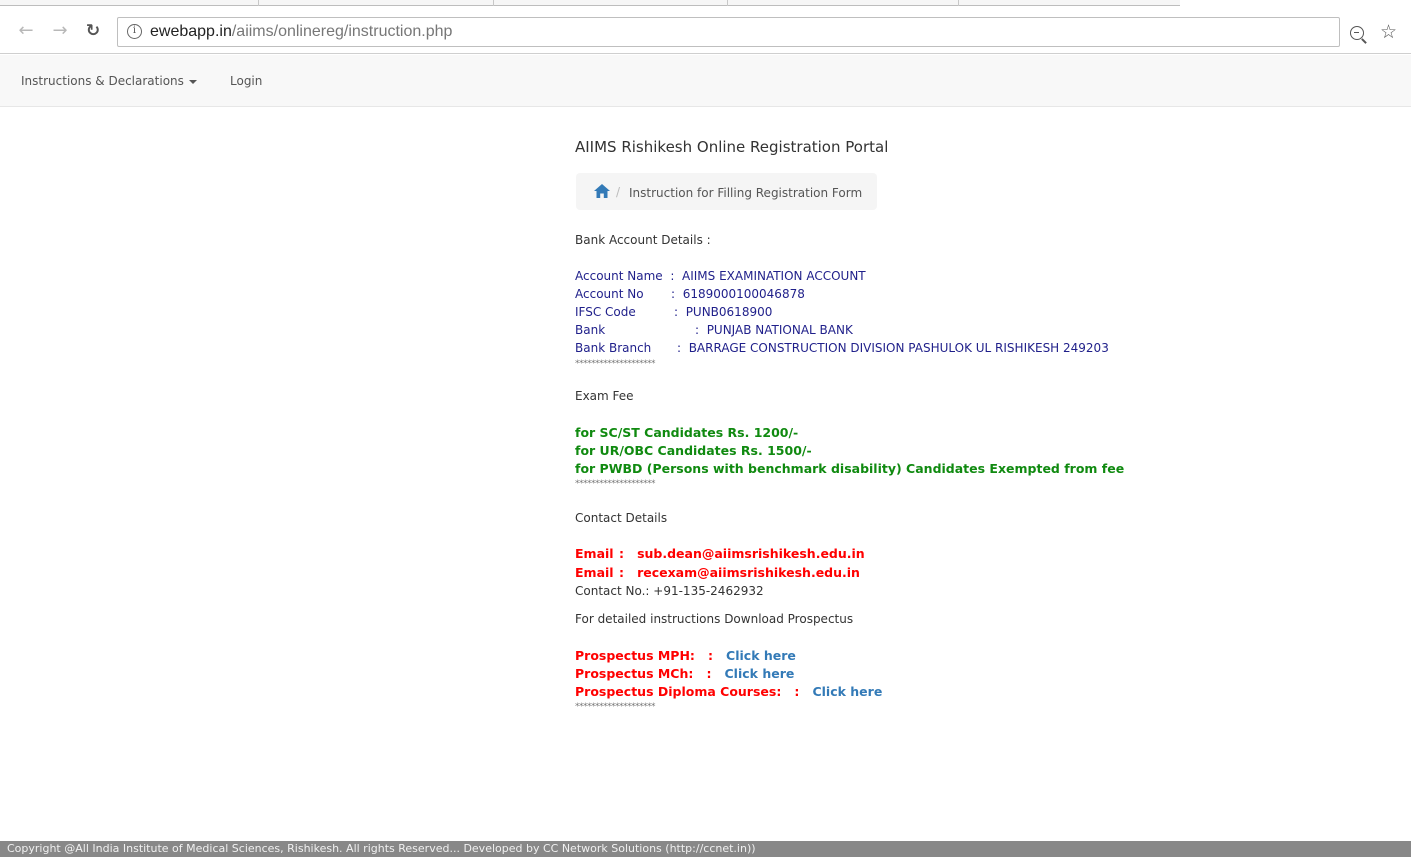 Image resolution: width=1411 pixels, height=857 pixels. I want to click on bank-label: Account No, so click(609, 294).